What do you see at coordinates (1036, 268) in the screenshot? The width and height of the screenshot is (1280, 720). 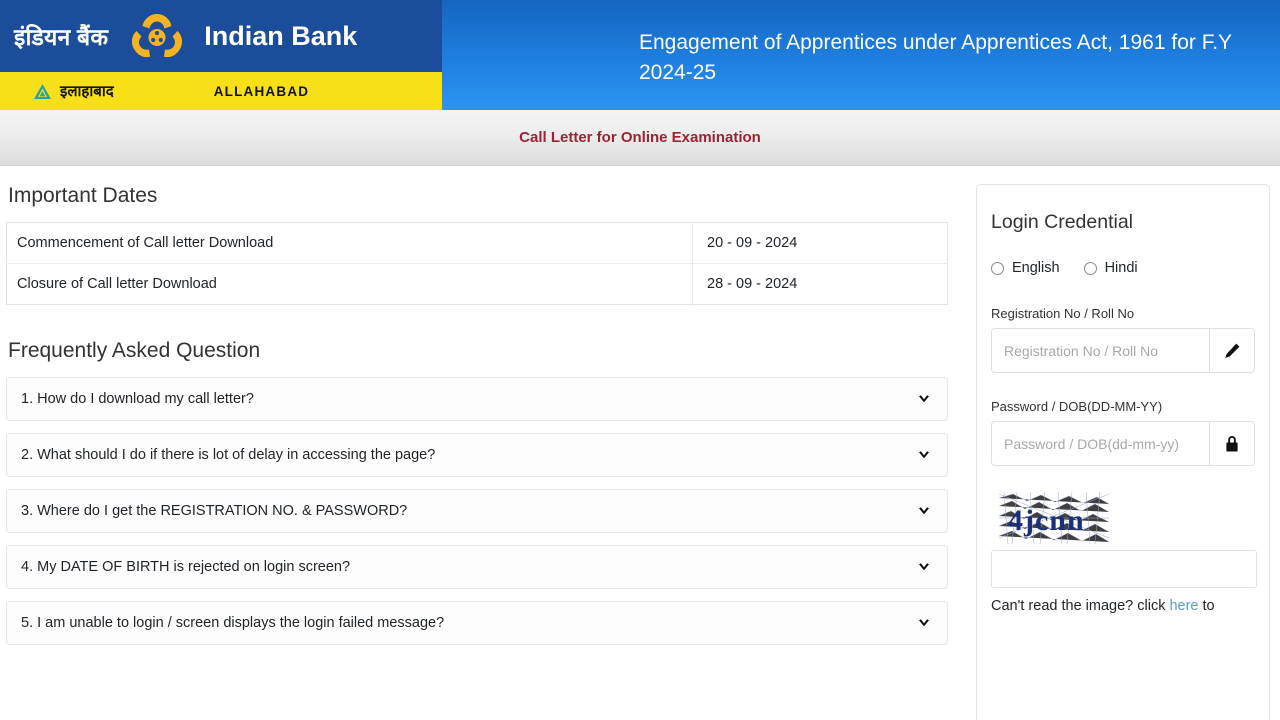 I see `radio-label-english: English` at bounding box center [1036, 268].